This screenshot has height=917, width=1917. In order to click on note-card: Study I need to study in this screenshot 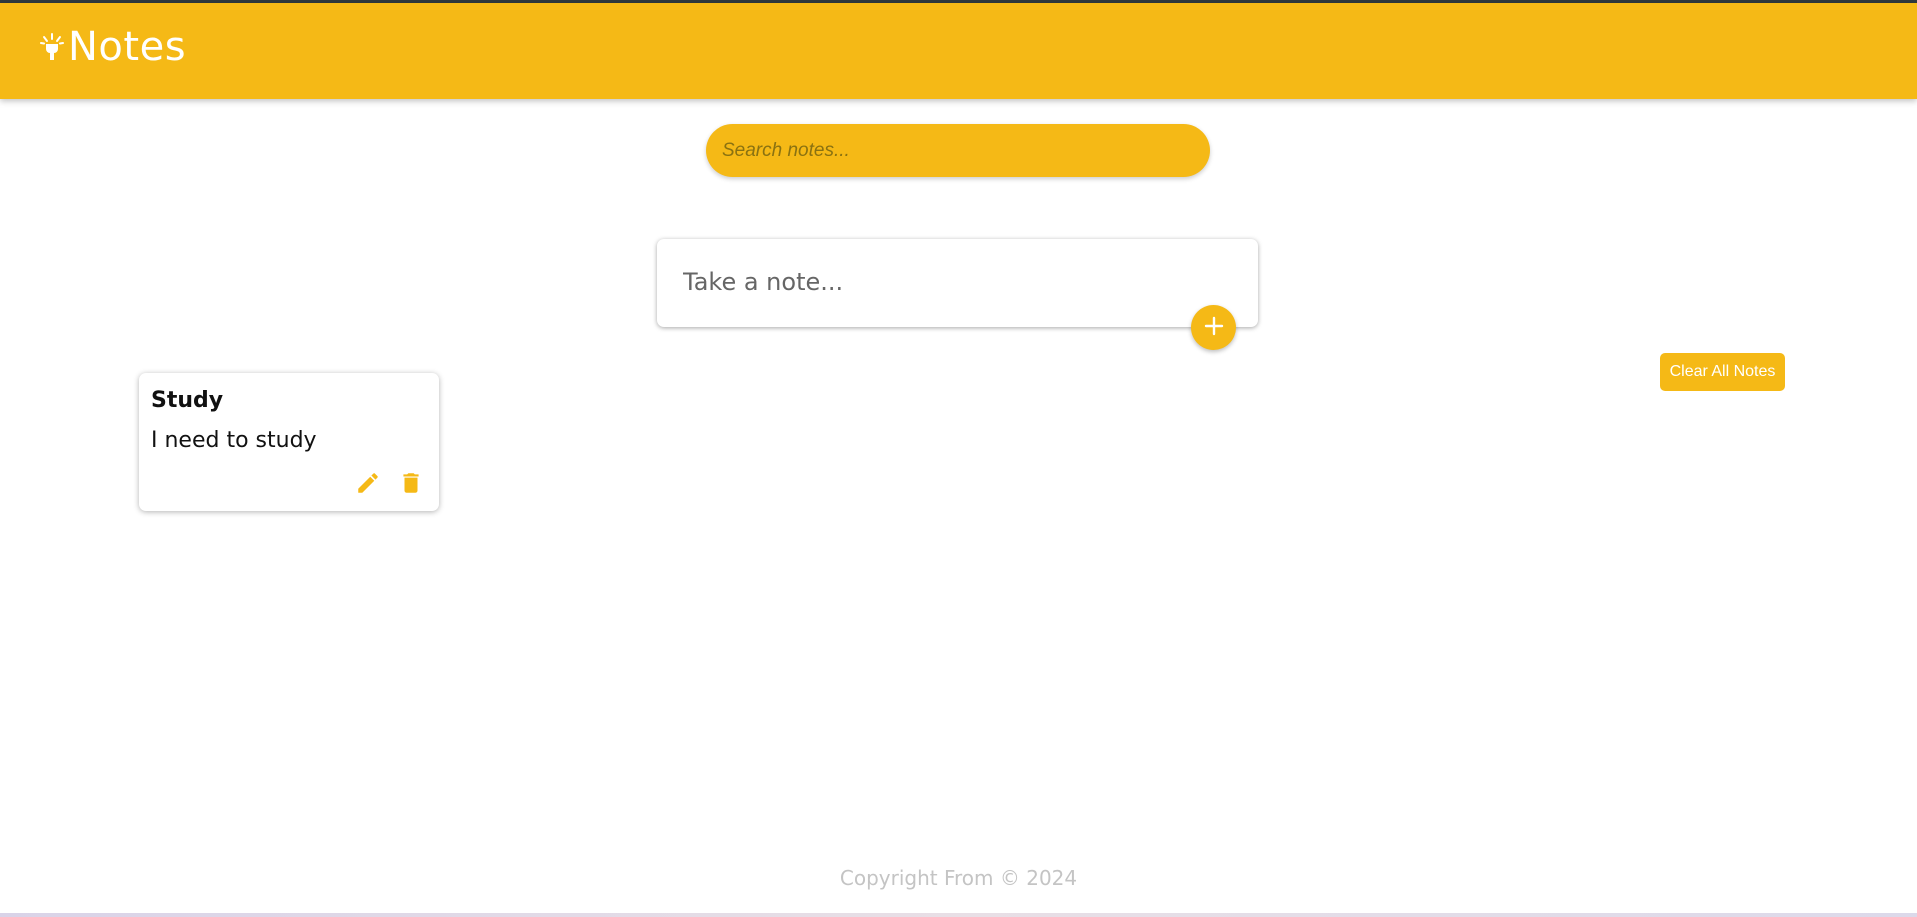, I will do `click(289, 442)`.